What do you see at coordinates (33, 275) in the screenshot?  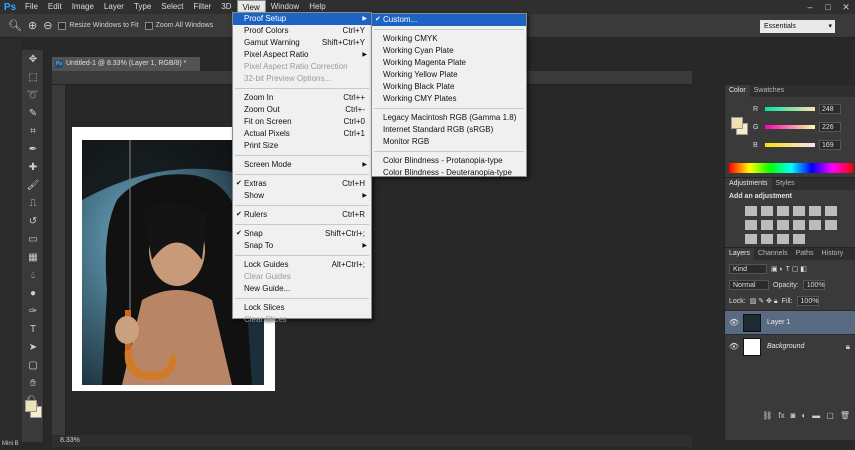 I see `blur-tool-icon: 💧︎` at bounding box center [33, 275].